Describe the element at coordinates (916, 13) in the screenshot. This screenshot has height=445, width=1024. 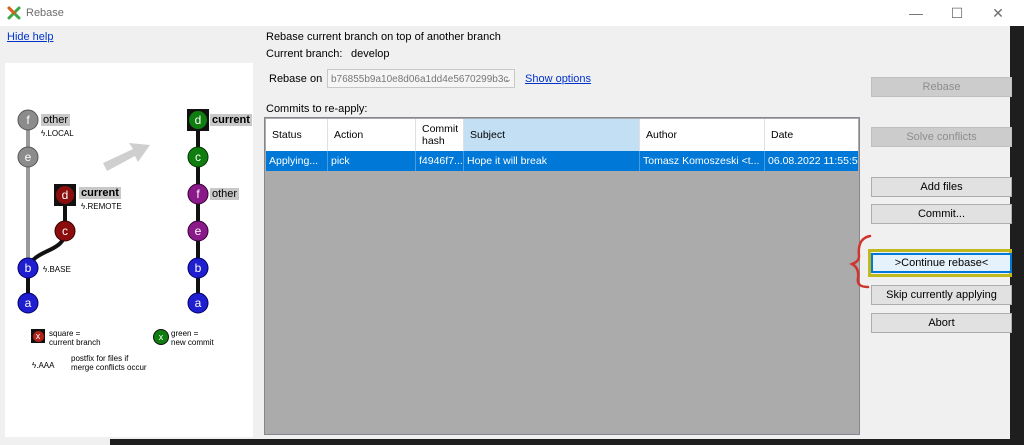
I see `minimize-button: —` at that location.